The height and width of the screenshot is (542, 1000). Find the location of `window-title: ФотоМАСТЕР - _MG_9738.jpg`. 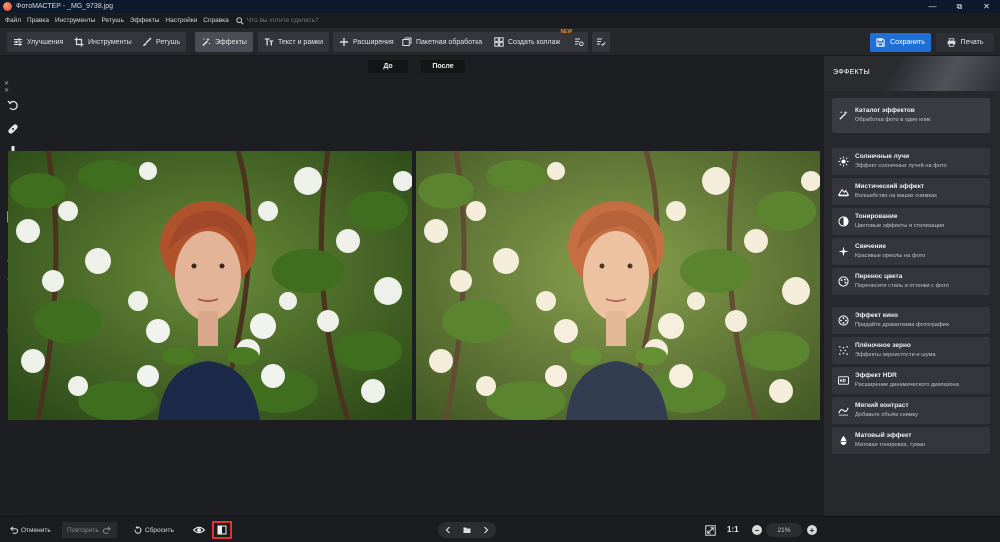

window-title: ФотоМАСТЕР - _MG_9738.jpg is located at coordinates (65, 6).